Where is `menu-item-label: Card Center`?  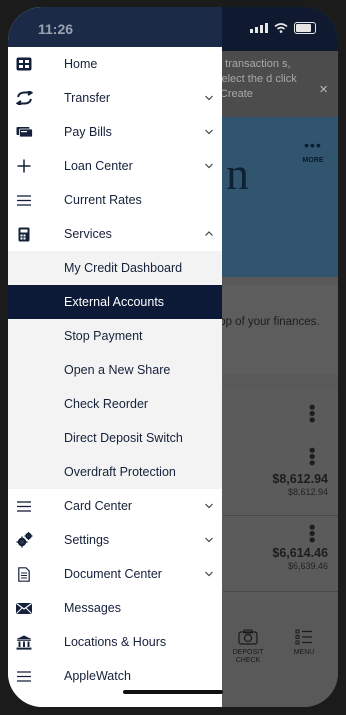 menu-item-label: Card Center is located at coordinates (98, 506).